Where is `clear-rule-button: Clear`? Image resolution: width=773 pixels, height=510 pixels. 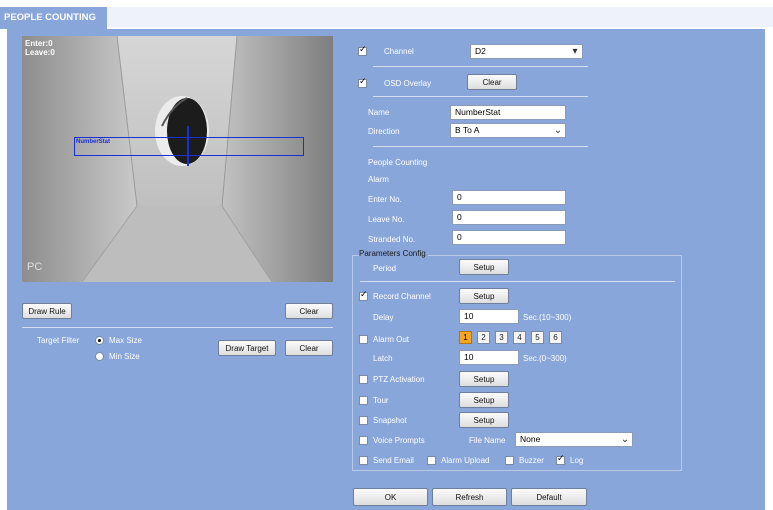
clear-rule-button: Clear is located at coordinates (309, 311).